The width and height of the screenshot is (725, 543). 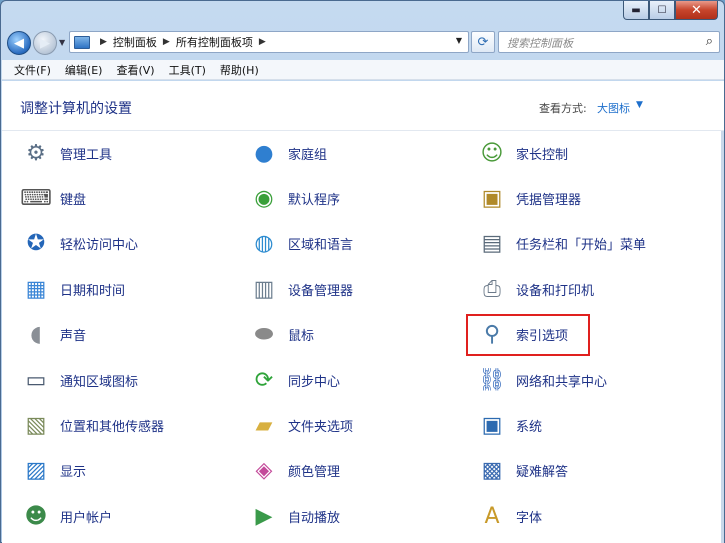 What do you see at coordinates (662, 10) in the screenshot?
I see `maximize-button: ☐` at bounding box center [662, 10].